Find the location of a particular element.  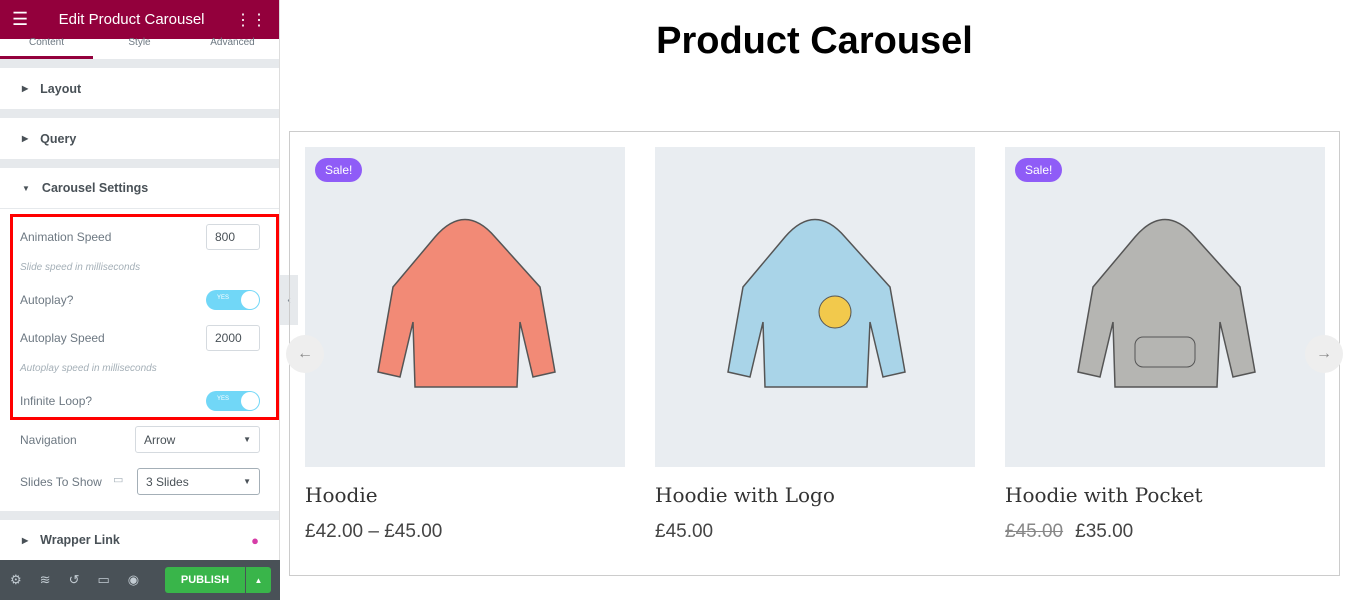

product-name: Hoodie with Logo is located at coordinates (815, 495).